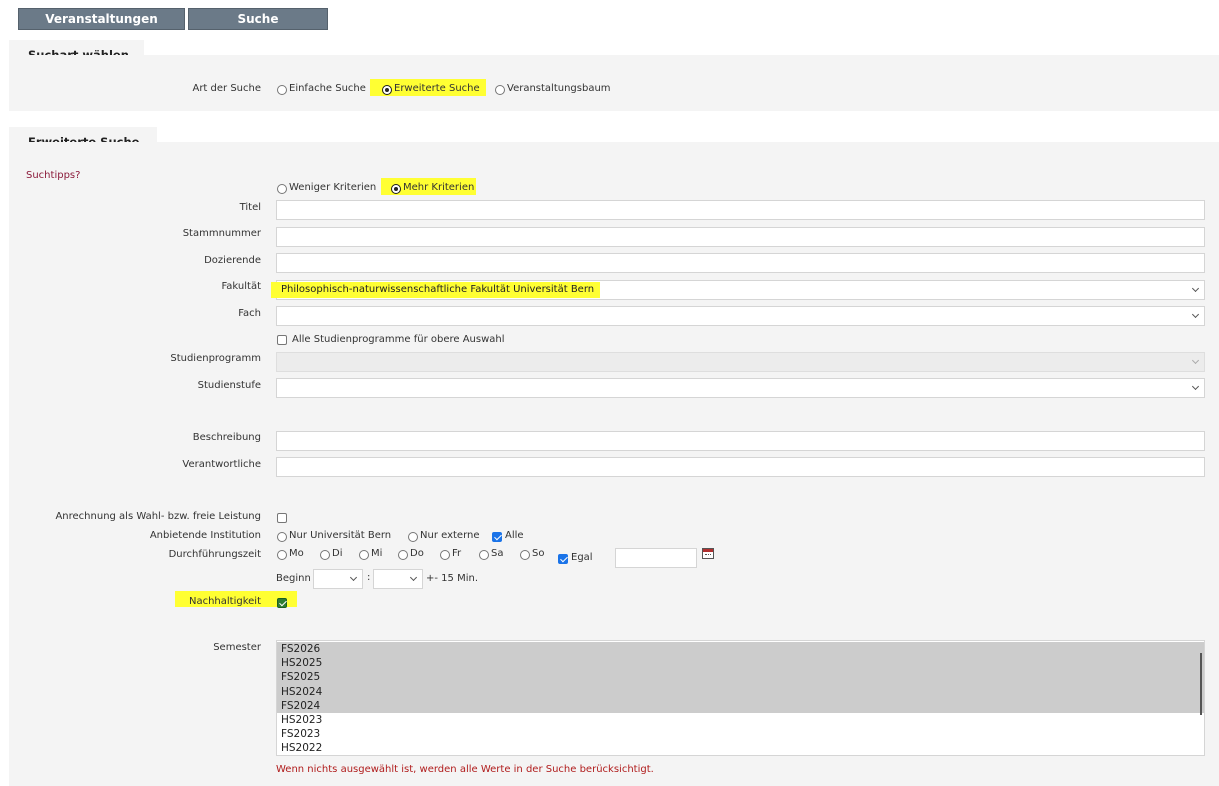 The image size is (1219, 786). What do you see at coordinates (296, 553) in the screenshot?
I see `day-mo-label: Mo` at bounding box center [296, 553].